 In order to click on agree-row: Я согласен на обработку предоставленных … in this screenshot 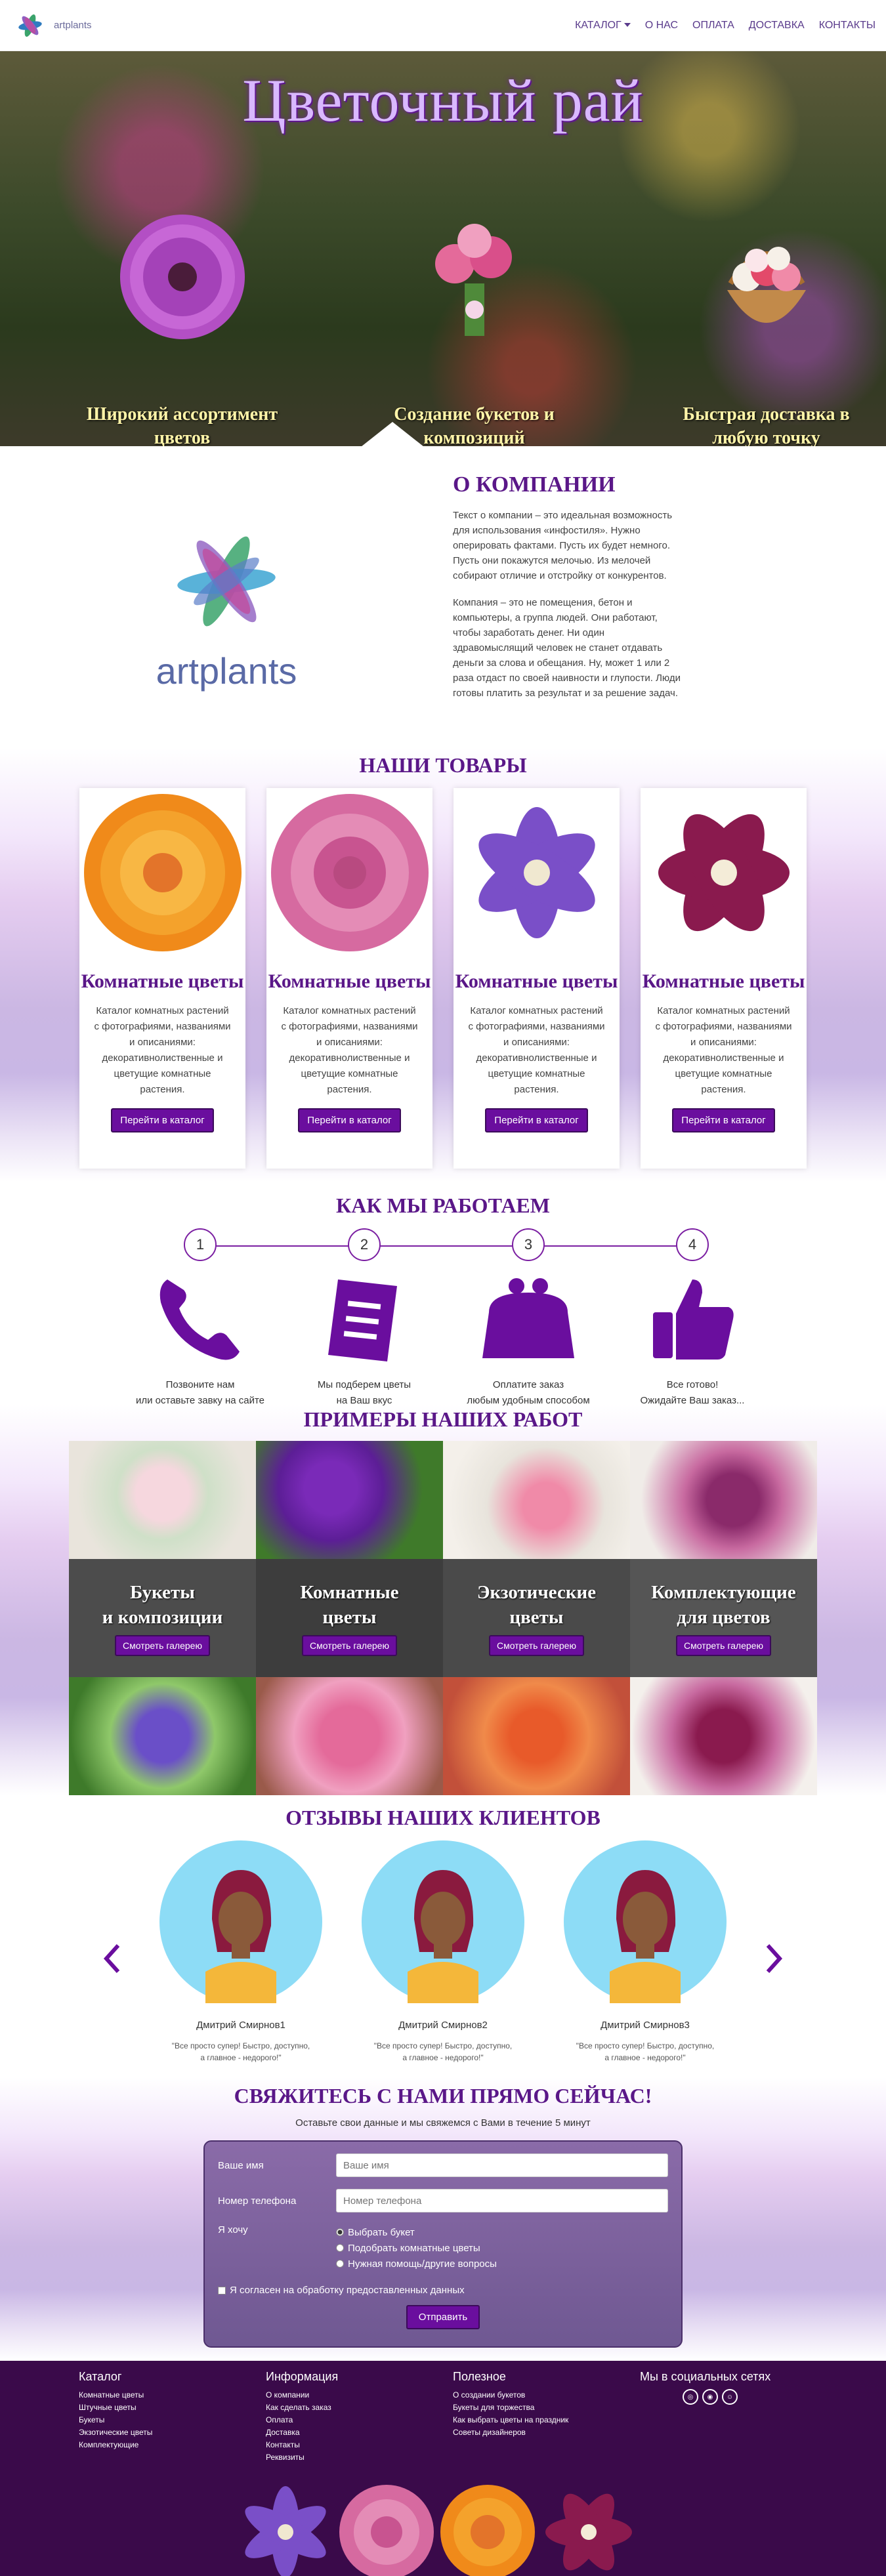, I will do `click(443, 2290)`.